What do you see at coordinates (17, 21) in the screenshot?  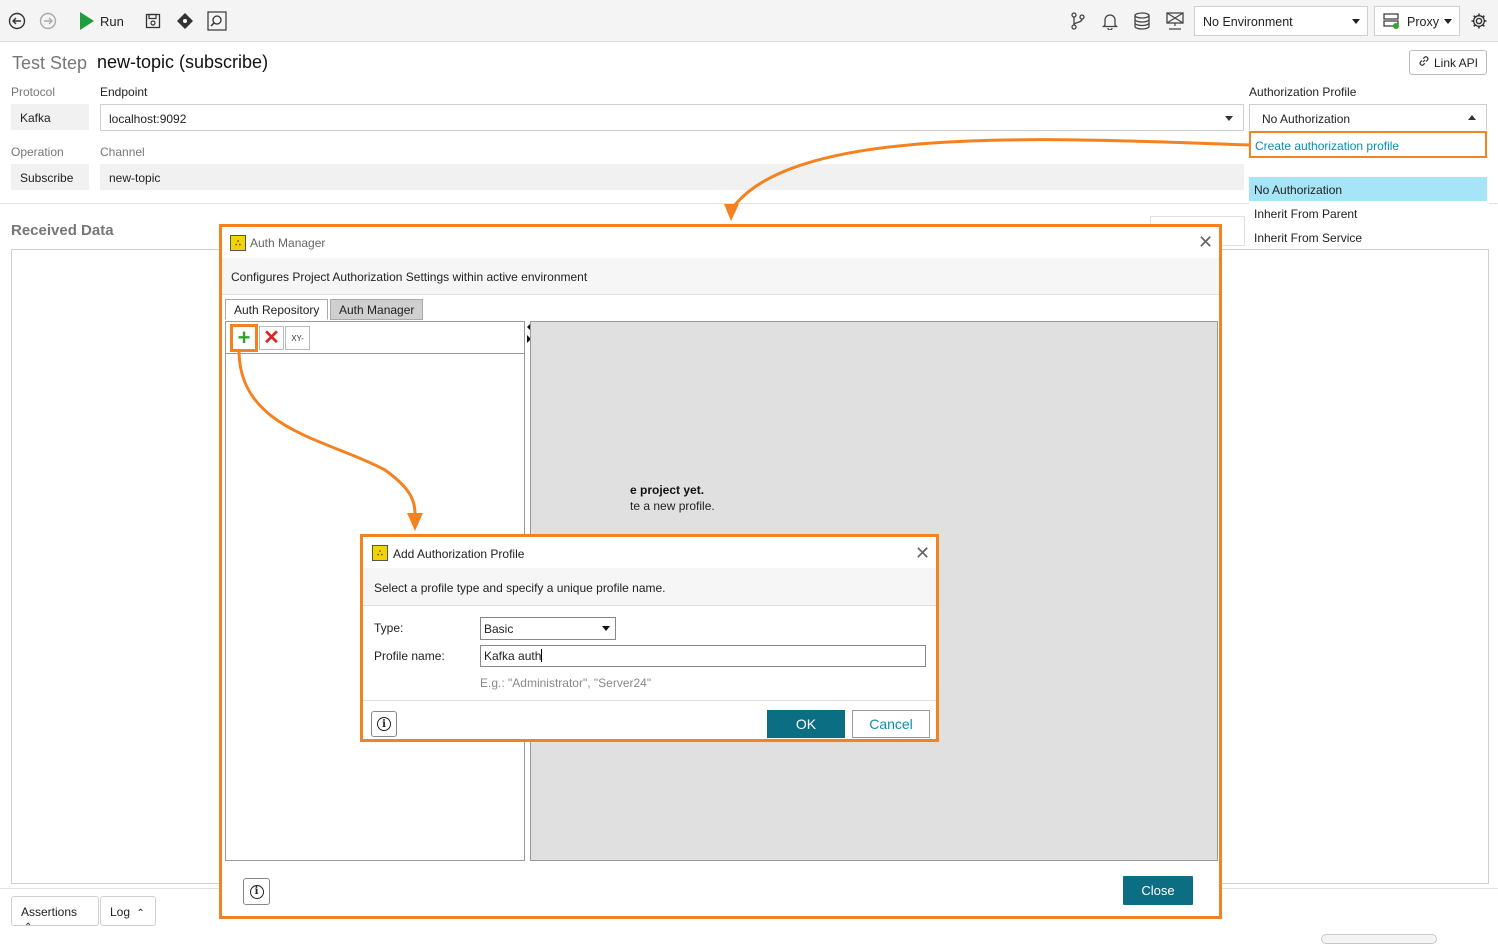 I see `back-icon` at bounding box center [17, 21].